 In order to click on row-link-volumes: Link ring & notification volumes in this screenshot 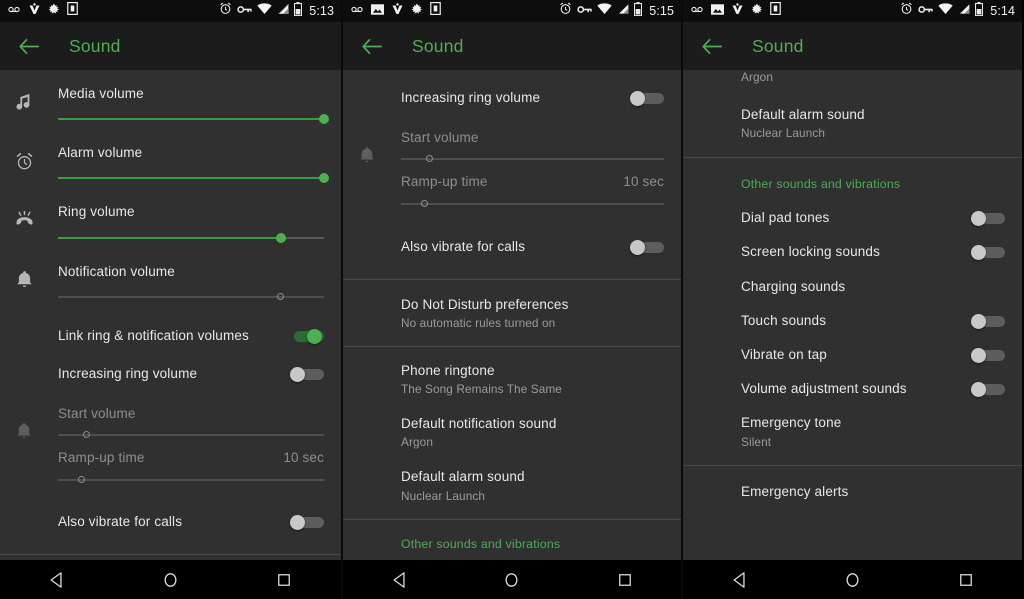, I will do `click(170, 324)`.